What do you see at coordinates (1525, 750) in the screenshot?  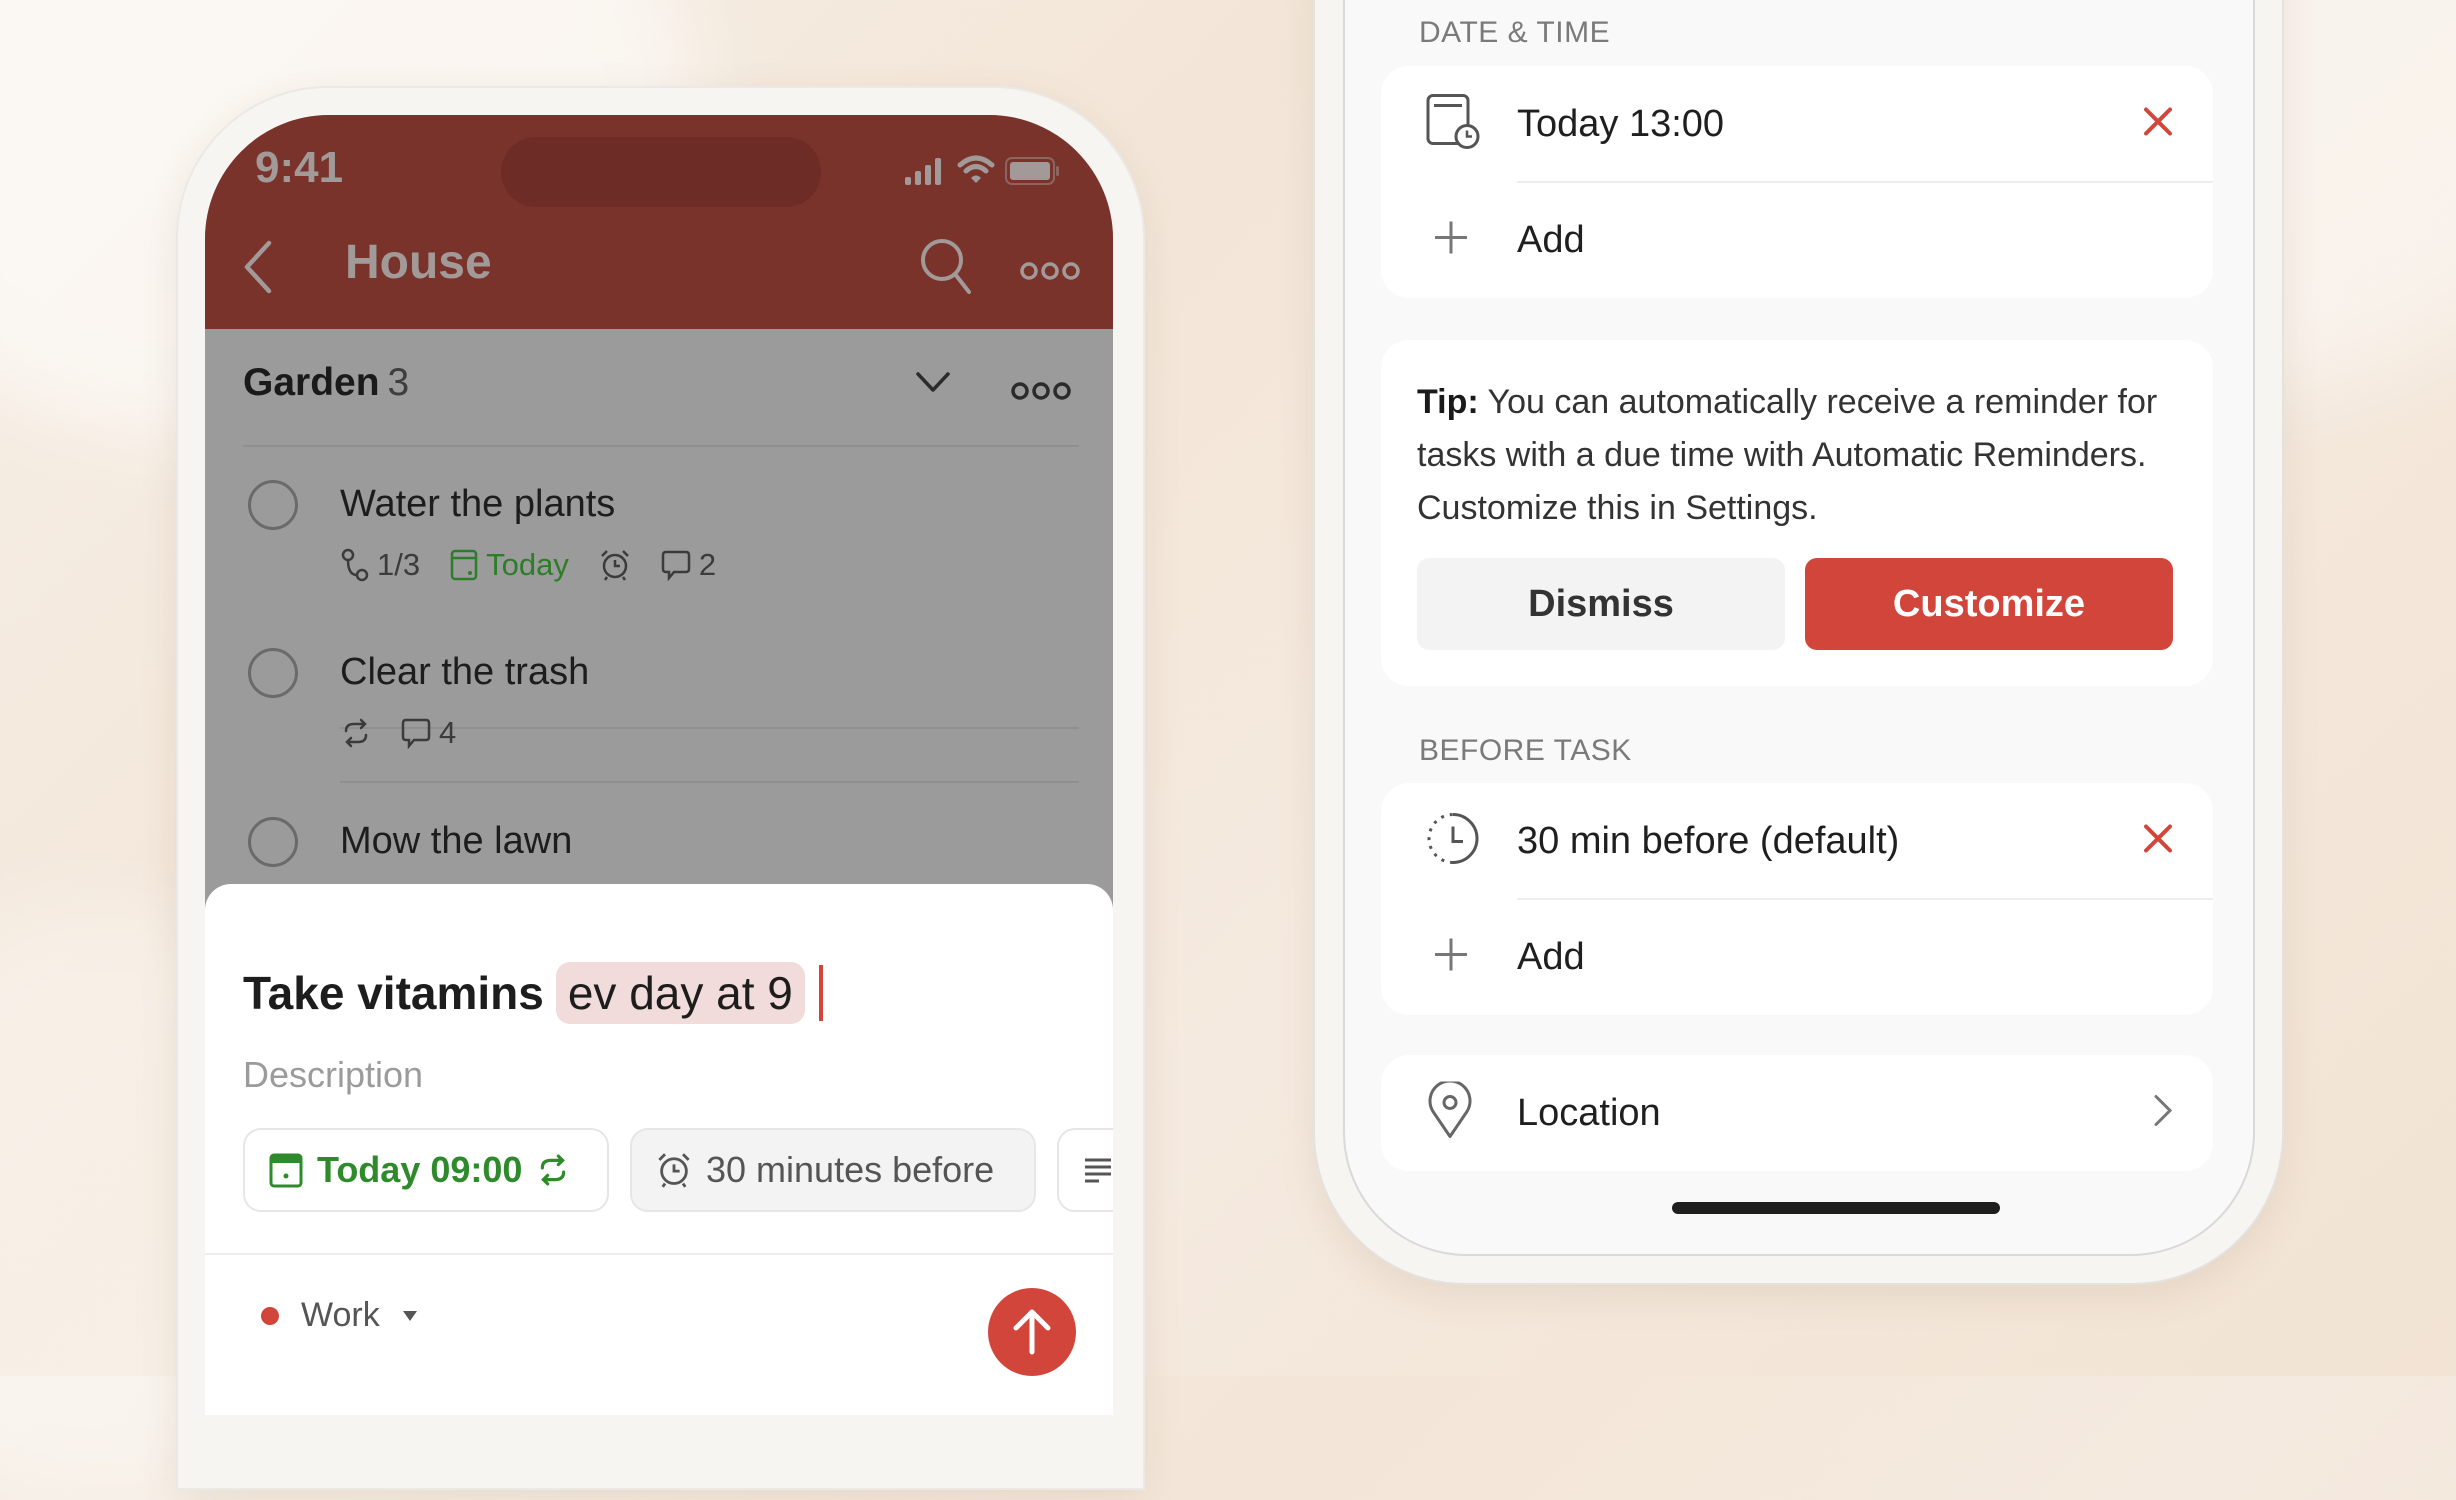 I see `before-task-label: BEFORE TASK` at bounding box center [1525, 750].